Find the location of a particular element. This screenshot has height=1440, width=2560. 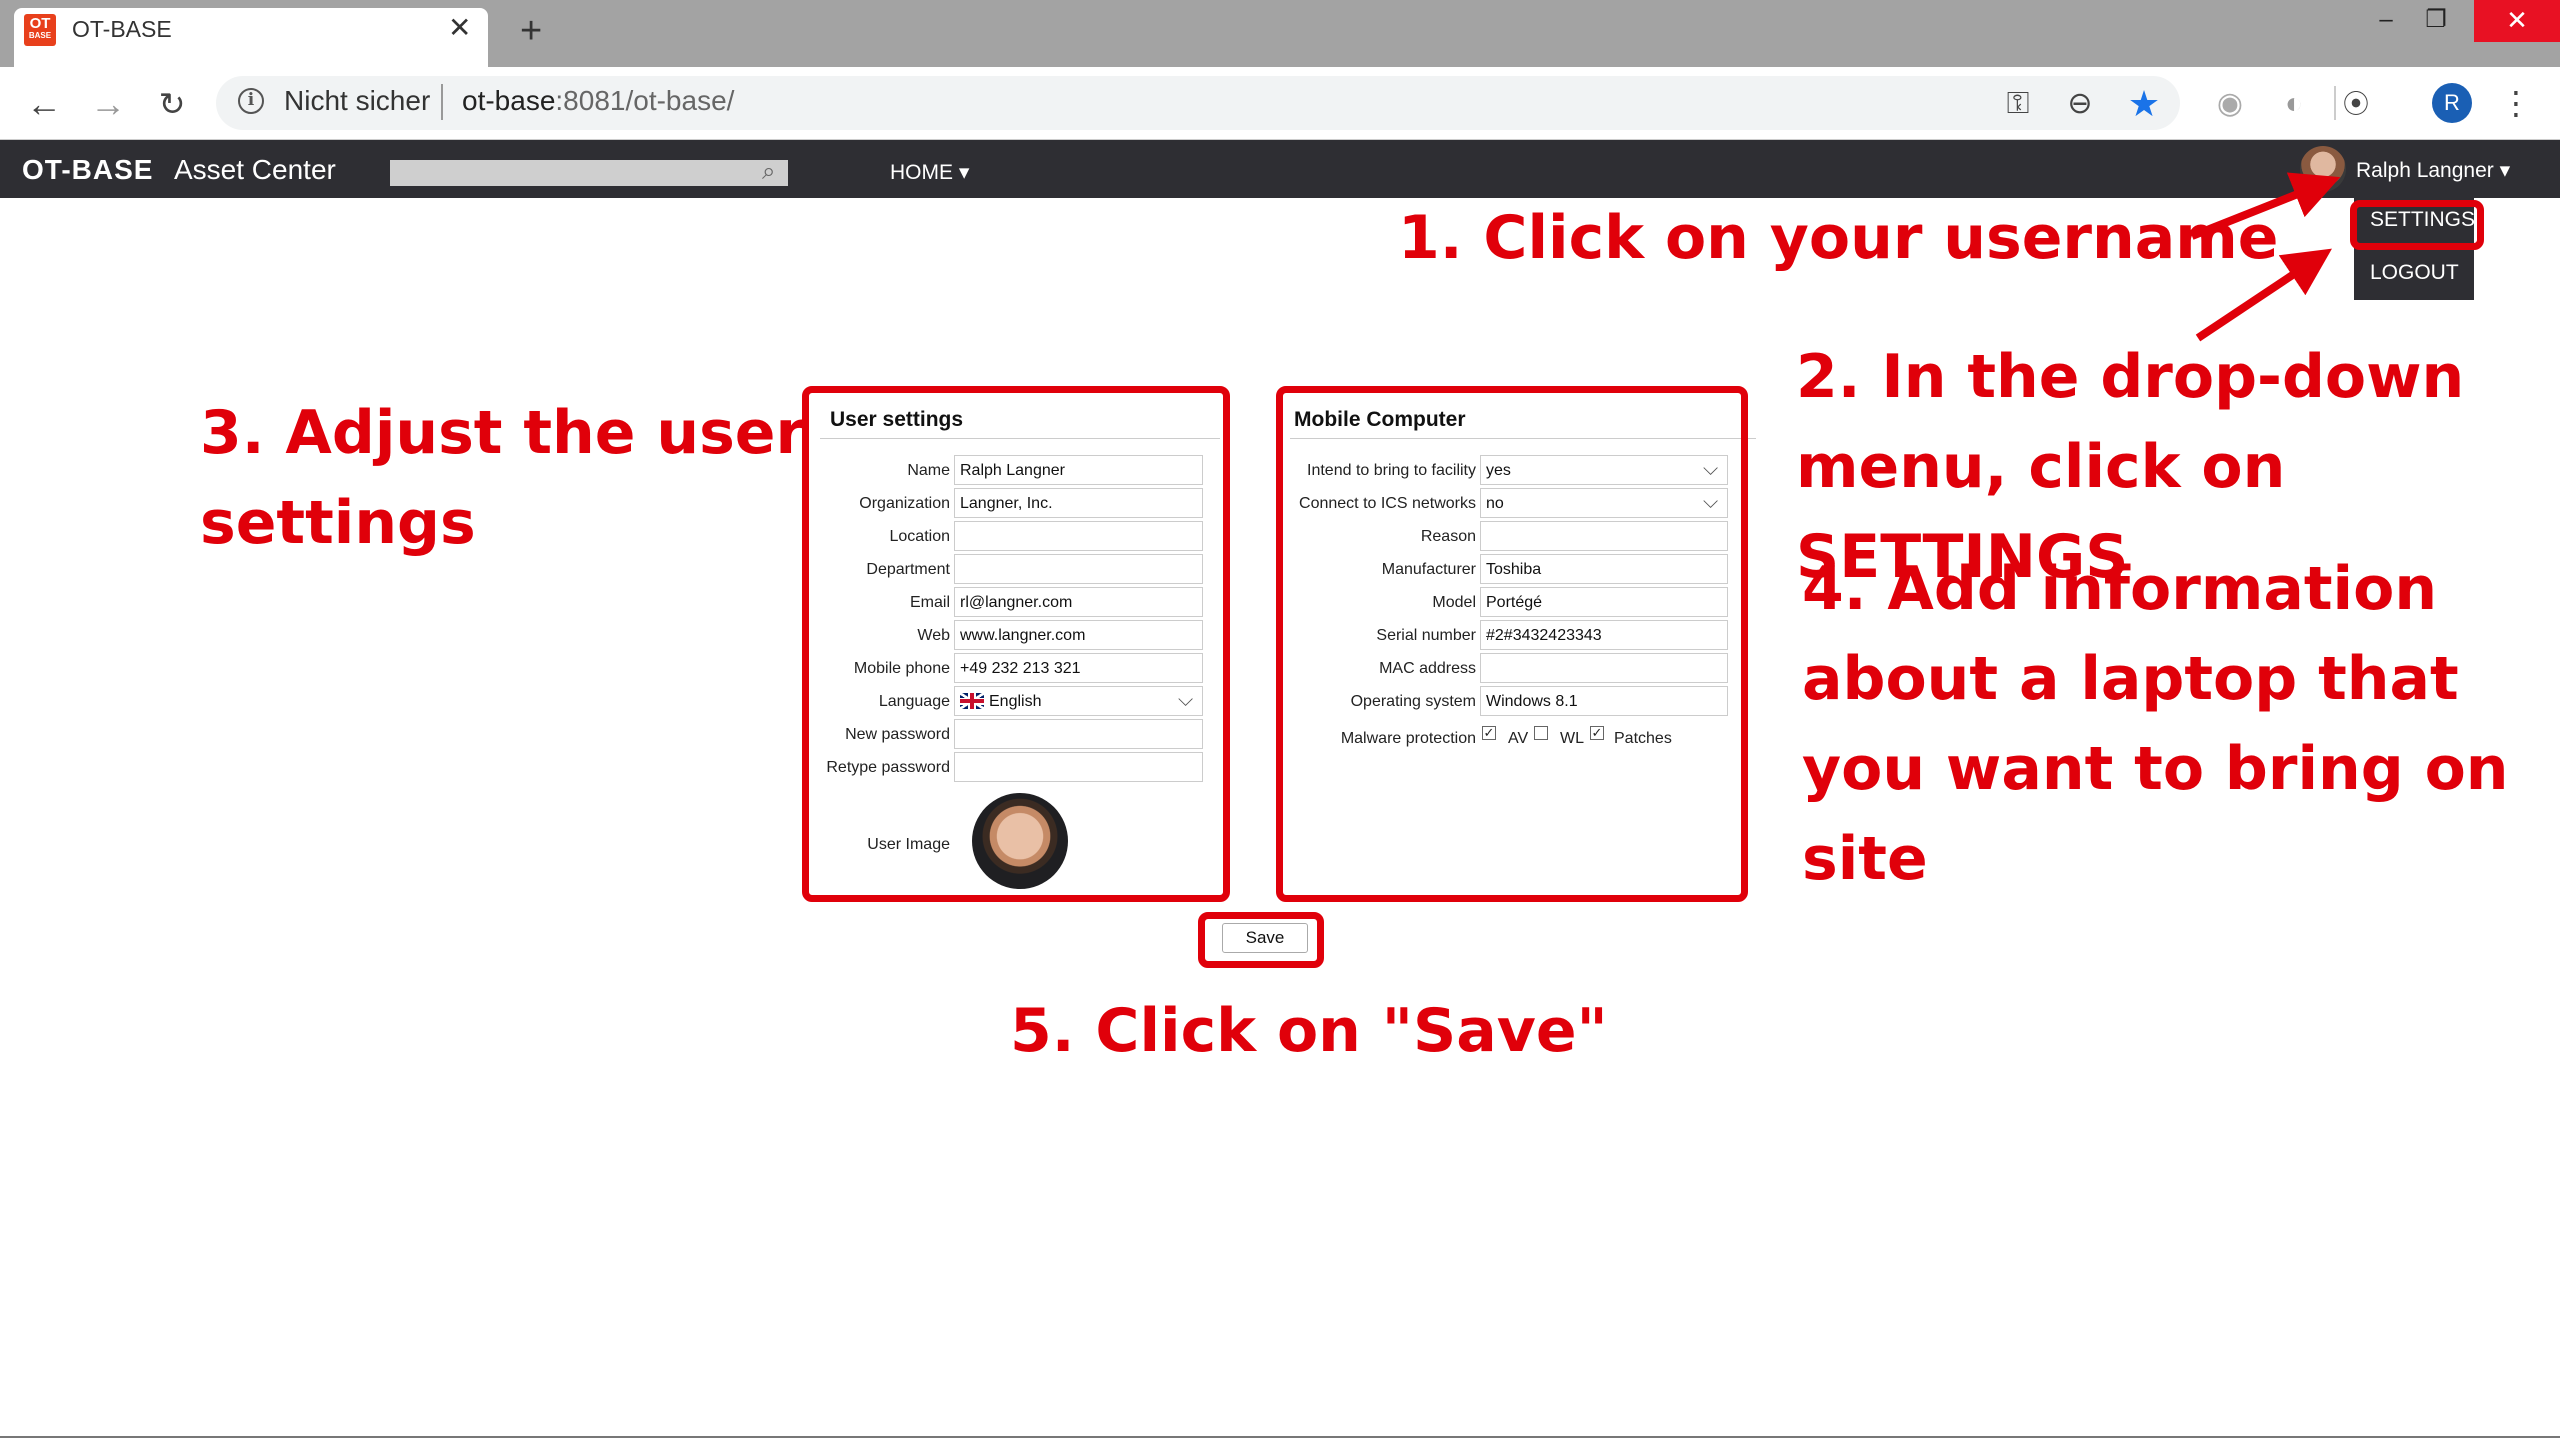

step4-note-line2: about a laptop that is located at coordinates (2130, 679).